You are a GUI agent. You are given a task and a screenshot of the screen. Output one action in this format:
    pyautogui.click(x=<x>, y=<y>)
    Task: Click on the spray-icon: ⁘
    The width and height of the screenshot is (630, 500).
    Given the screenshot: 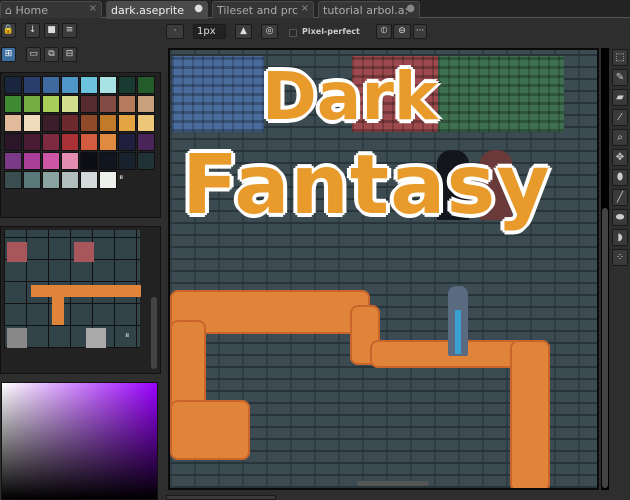 What is the action you would take?
    pyautogui.click(x=620, y=257)
    